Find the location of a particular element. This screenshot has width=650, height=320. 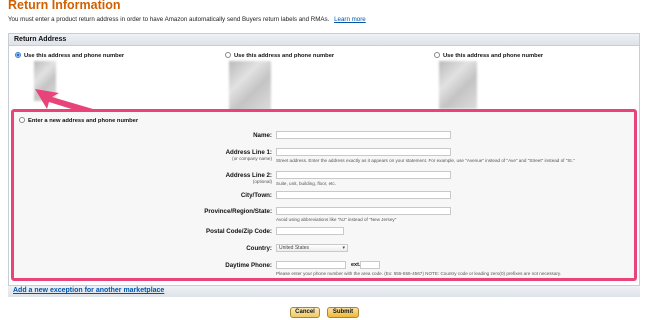

city-label: City/Town: is located at coordinates (256, 195).